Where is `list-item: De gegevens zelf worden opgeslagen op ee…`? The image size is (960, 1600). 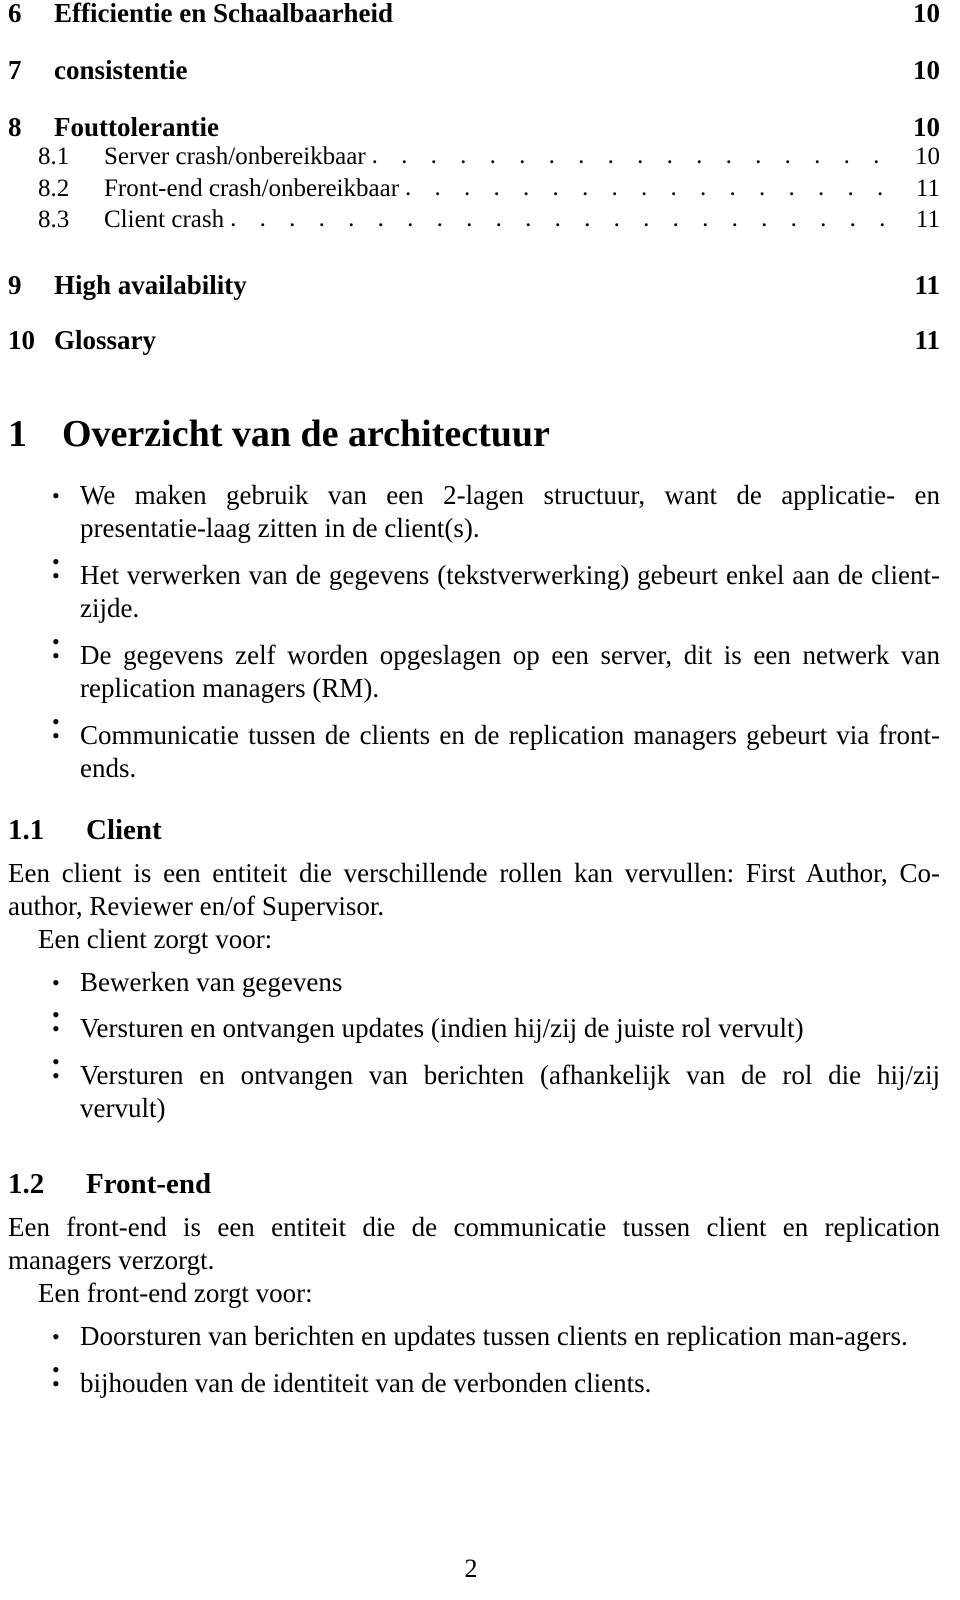
list-item: De gegevens zelf worden opgeslagen op ee… is located at coordinates (474, 672).